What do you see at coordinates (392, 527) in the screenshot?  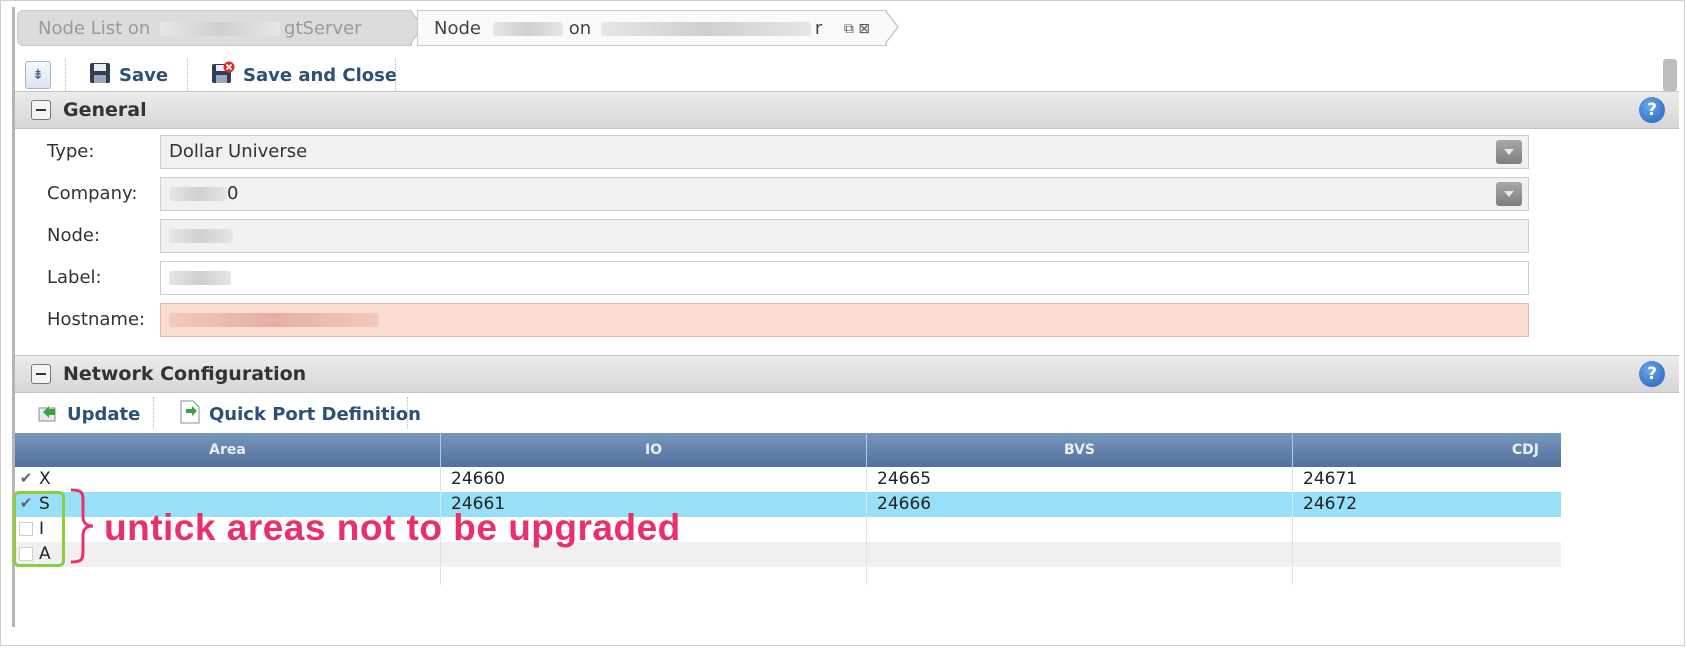 I see `annotation-text: untick areas not to be upgraded` at bounding box center [392, 527].